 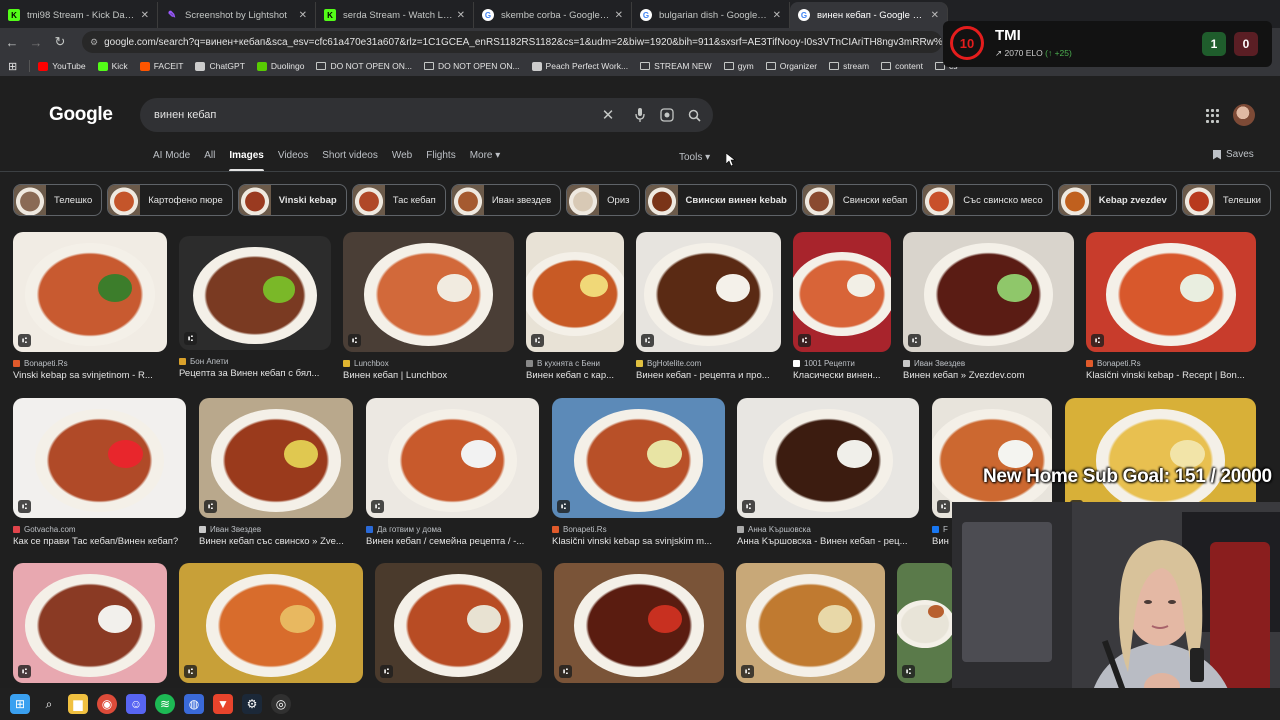 What do you see at coordinates (1213, 116) in the screenshot?
I see `google-apps-icon` at bounding box center [1213, 116].